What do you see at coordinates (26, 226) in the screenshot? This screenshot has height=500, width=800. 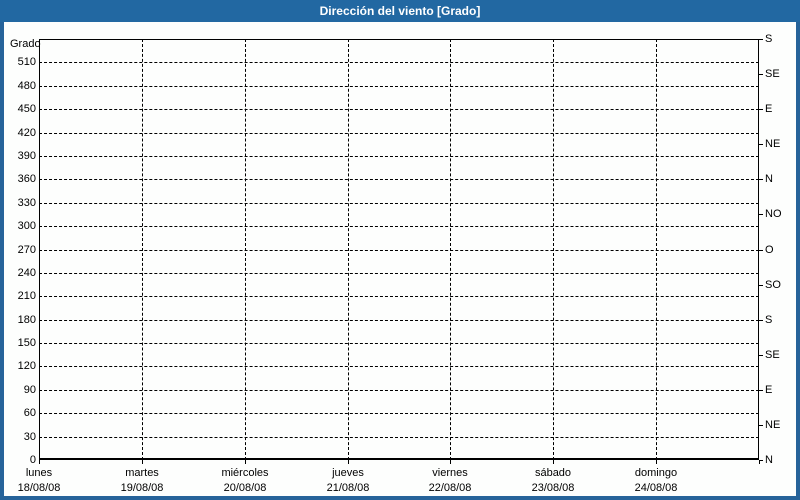 I see `y-axis-left-tick-label: 300` at bounding box center [26, 226].